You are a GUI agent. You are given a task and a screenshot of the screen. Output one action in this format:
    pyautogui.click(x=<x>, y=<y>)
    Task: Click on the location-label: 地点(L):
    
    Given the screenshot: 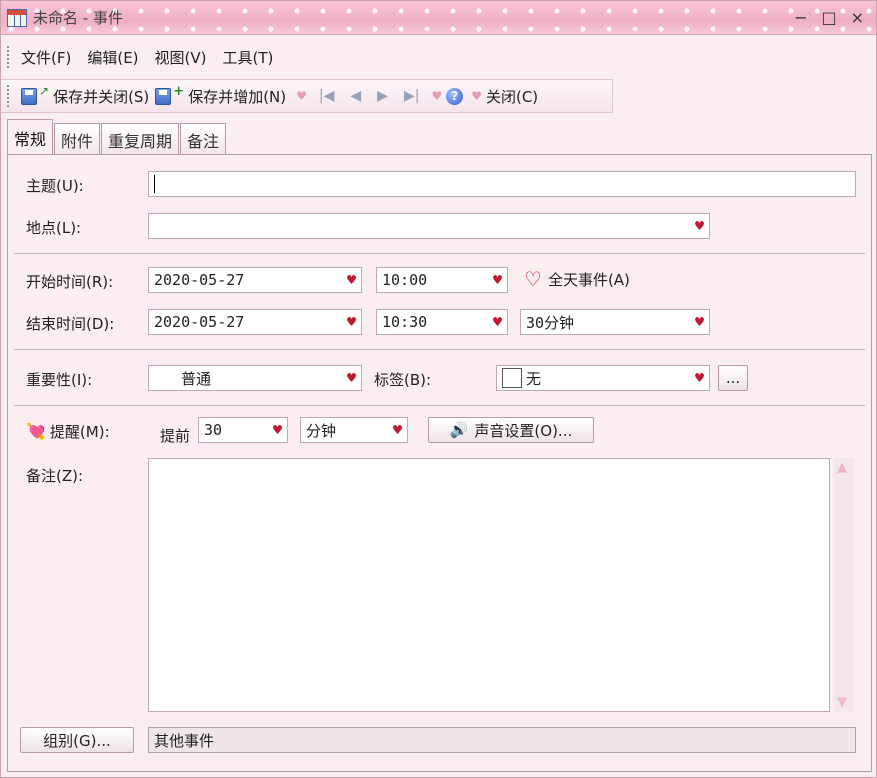 What is the action you would take?
    pyautogui.click(x=54, y=228)
    